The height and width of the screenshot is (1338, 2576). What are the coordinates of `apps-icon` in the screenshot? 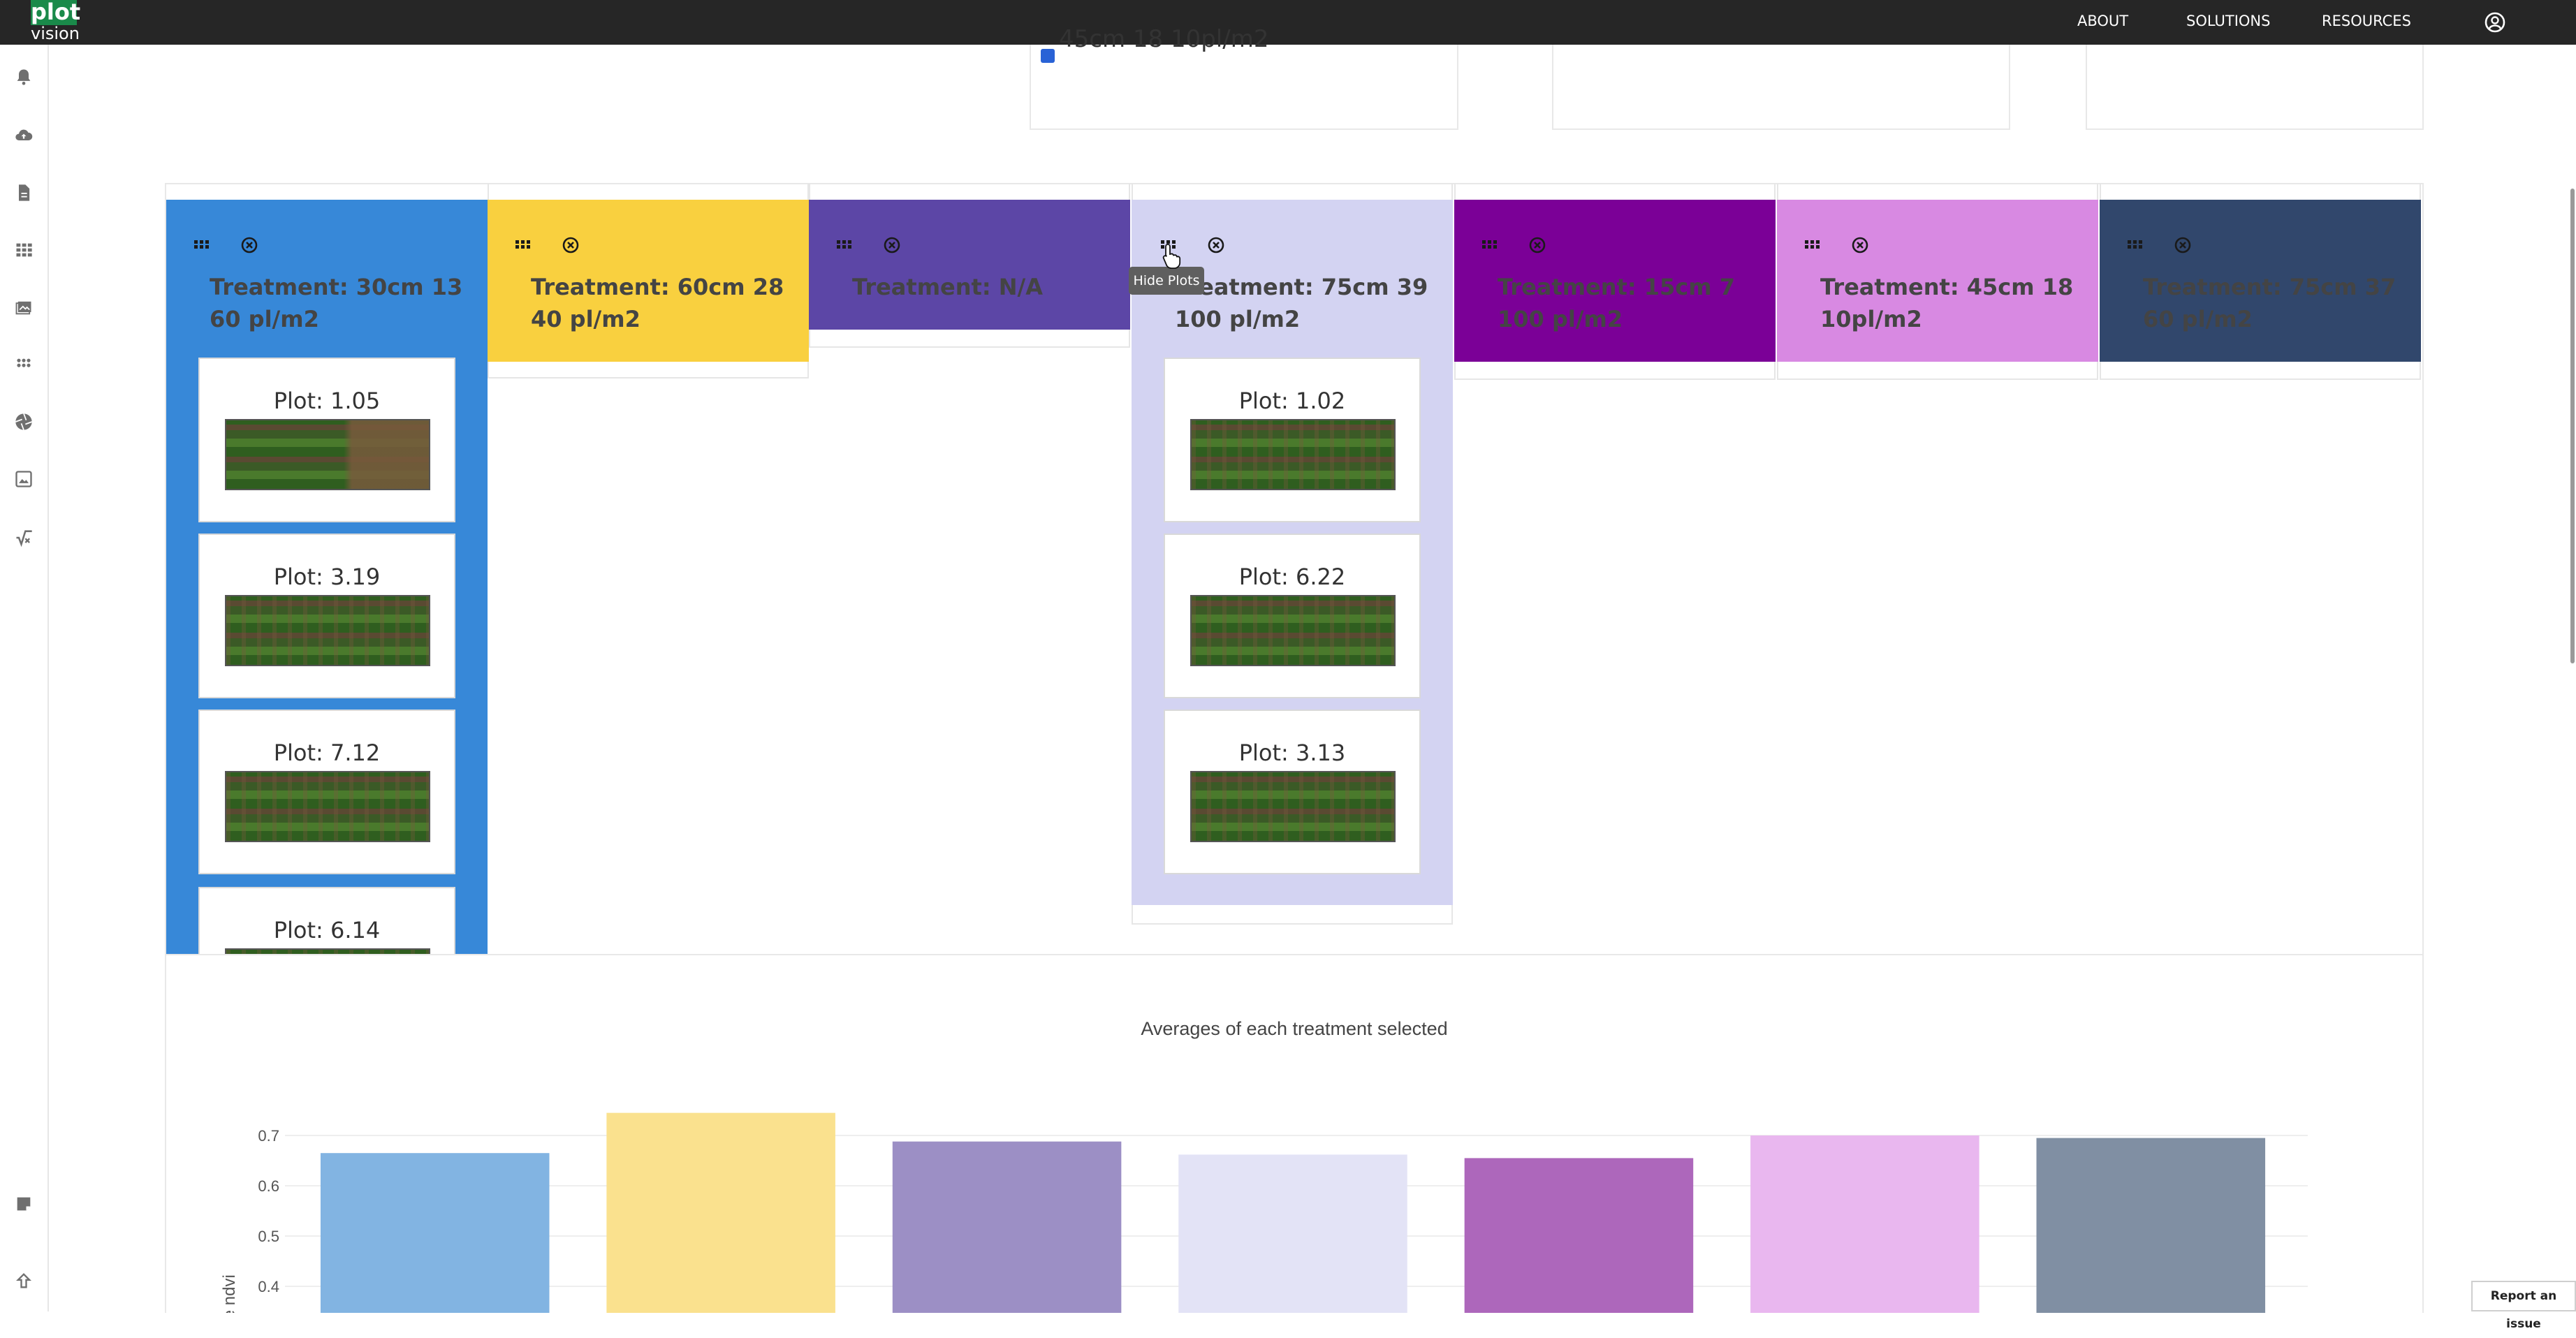 It's located at (24, 364).